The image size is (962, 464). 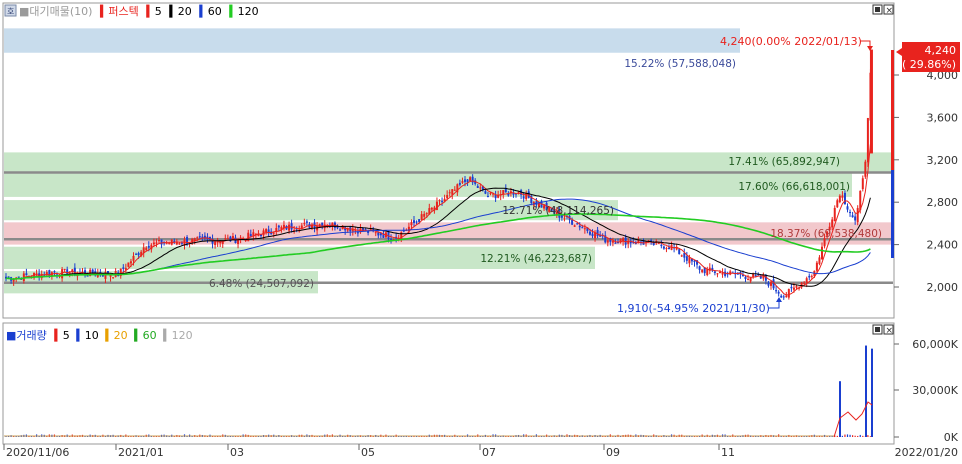 I want to click on vol-ma60-mark: ▍, so click(x=137, y=335).